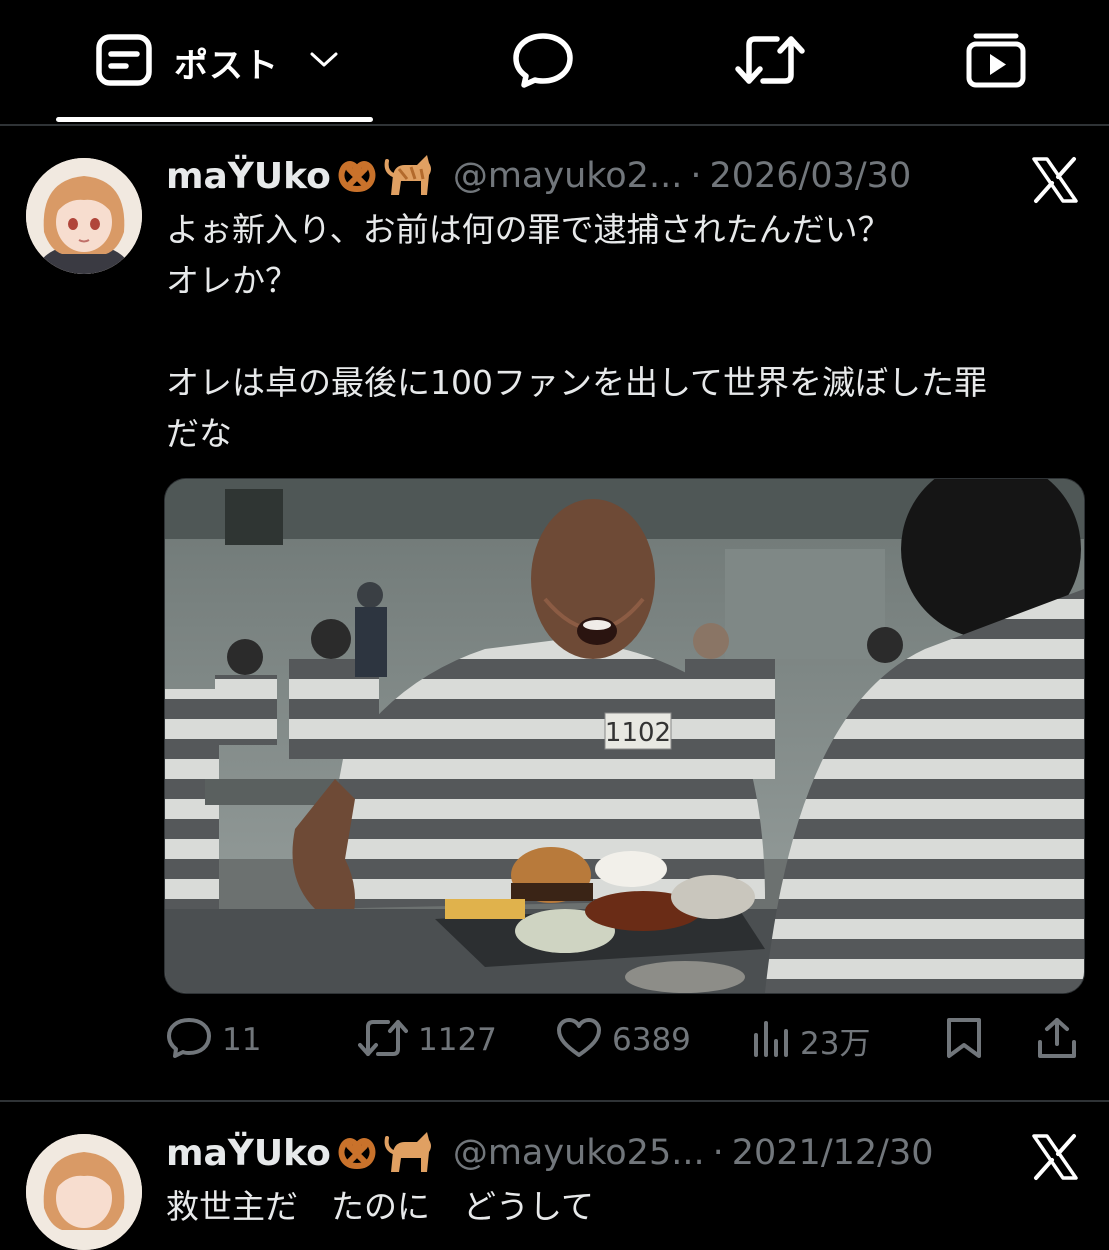  What do you see at coordinates (124, 62) in the screenshot?
I see `posts-icon` at bounding box center [124, 62].